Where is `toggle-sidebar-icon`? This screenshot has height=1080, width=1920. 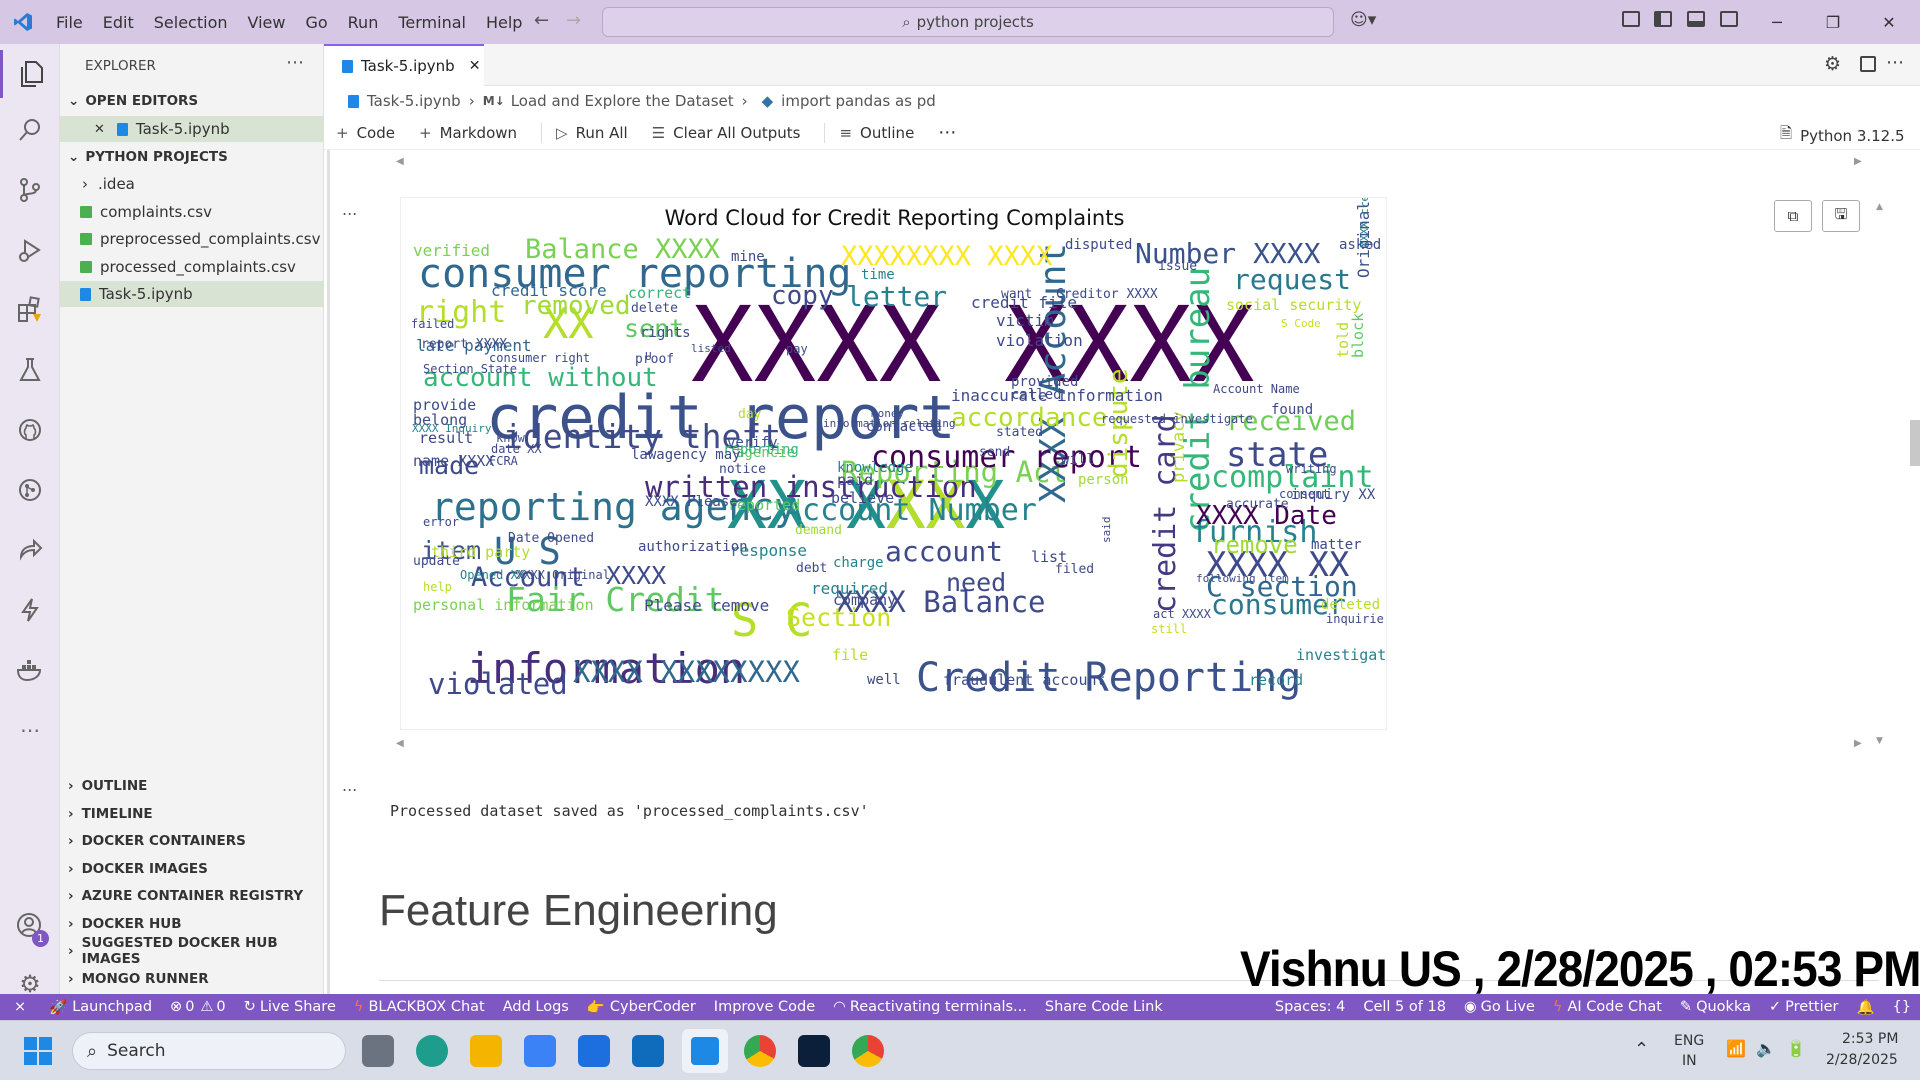 toggle-sidebar-icon is located at coordinates (1663, 19).